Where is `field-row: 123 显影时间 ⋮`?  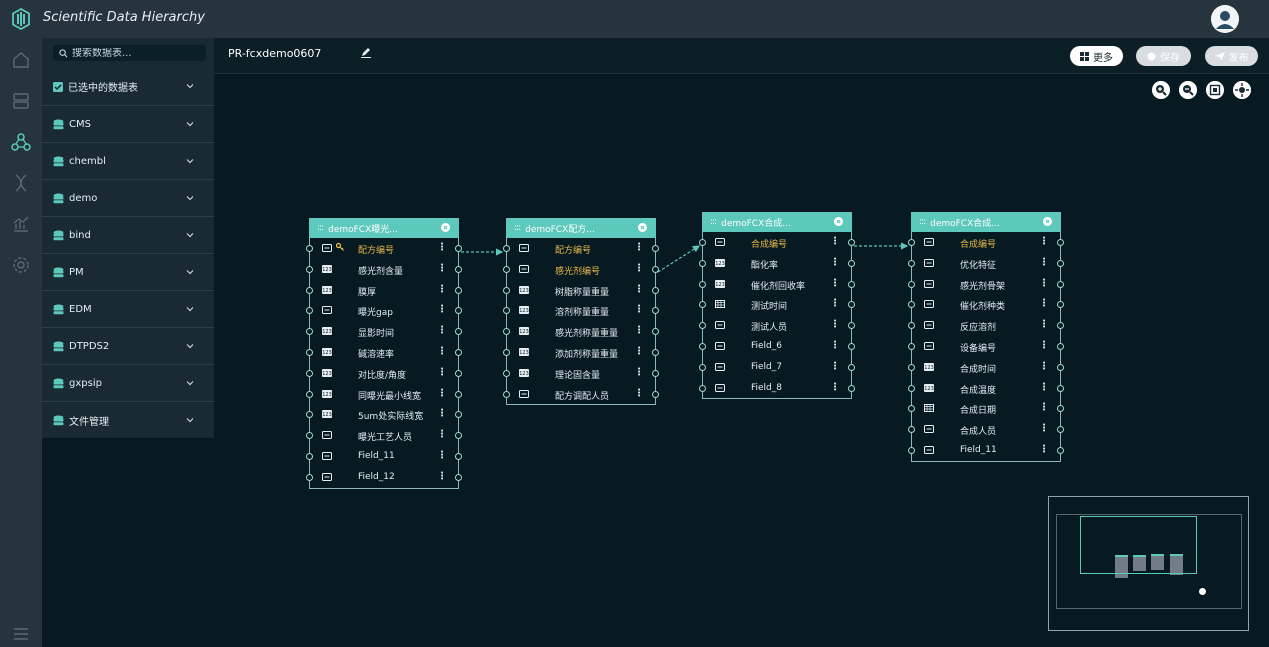 field-row: 123 显影时间 ⋮ is located at coordinates (384, 331).